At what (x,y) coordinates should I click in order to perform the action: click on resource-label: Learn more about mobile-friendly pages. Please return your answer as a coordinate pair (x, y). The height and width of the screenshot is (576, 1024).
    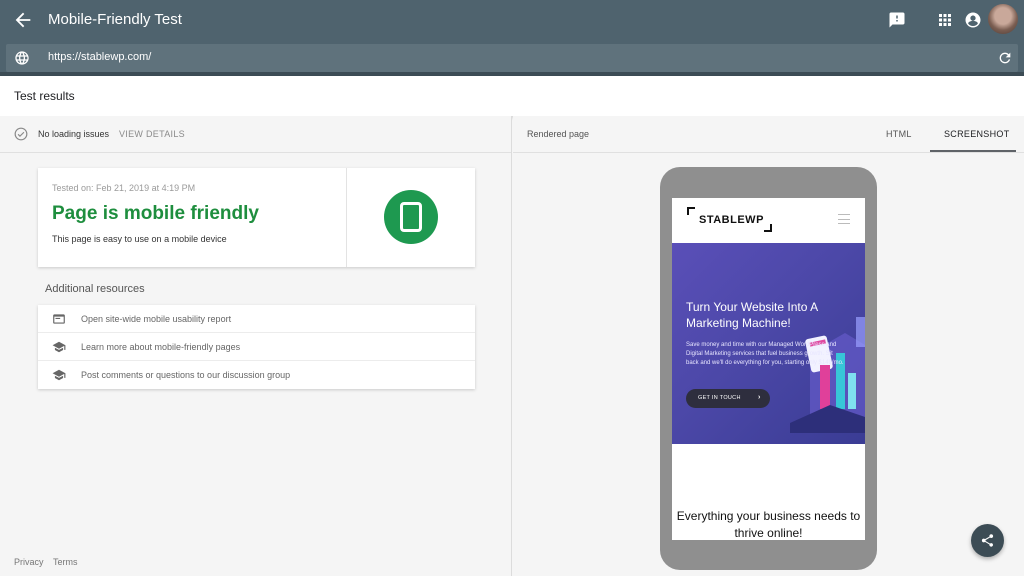
    Looking at the image, I should click on (161, 347).